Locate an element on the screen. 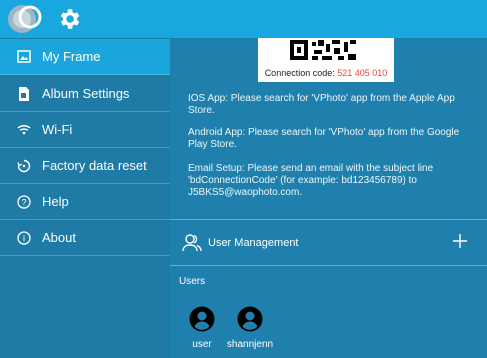 The width and height of the screenshot is (487, 358). sidebar-item-help: ? Help is located at coordinates (85, 202).